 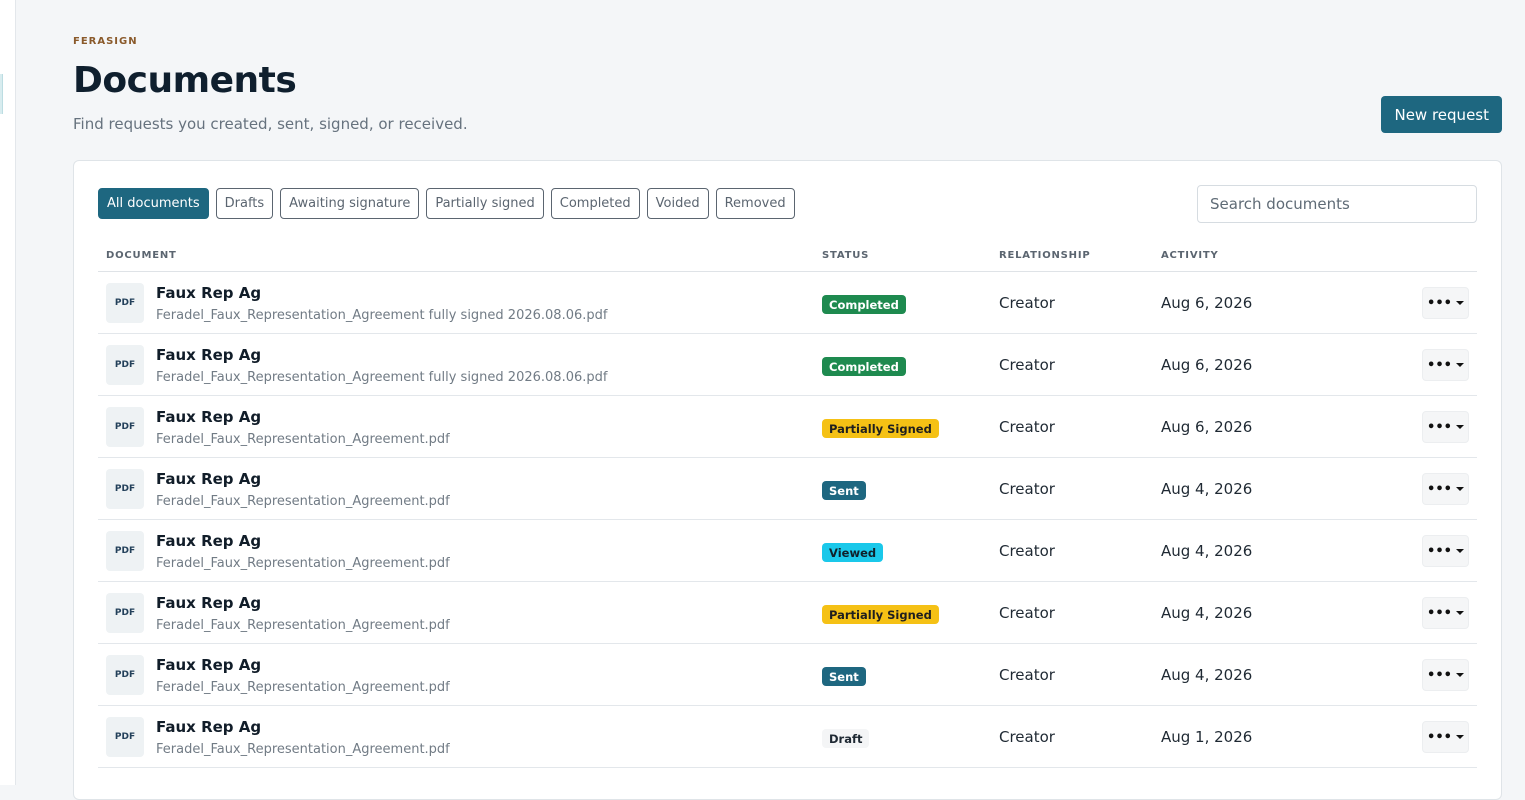 I want to click on filter-awaiting-signature: Awaiting signature, so click(x=350, y=203).